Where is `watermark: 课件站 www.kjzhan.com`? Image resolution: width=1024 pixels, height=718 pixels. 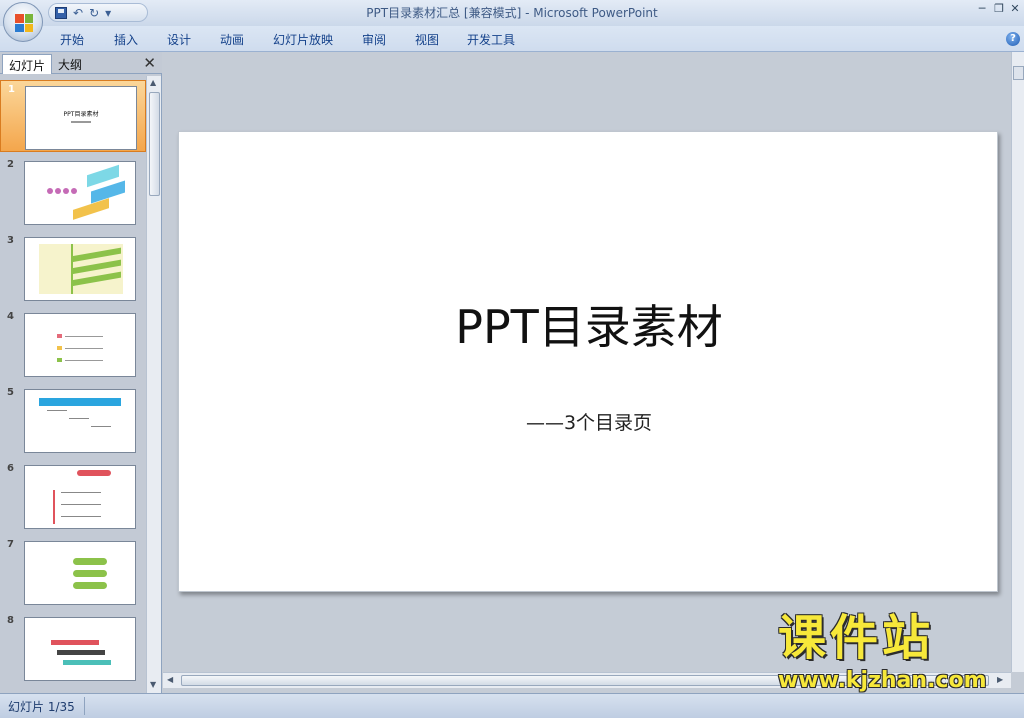
watermark: 课件站 www.kjzhan.com is located at coordinates (890, 654).